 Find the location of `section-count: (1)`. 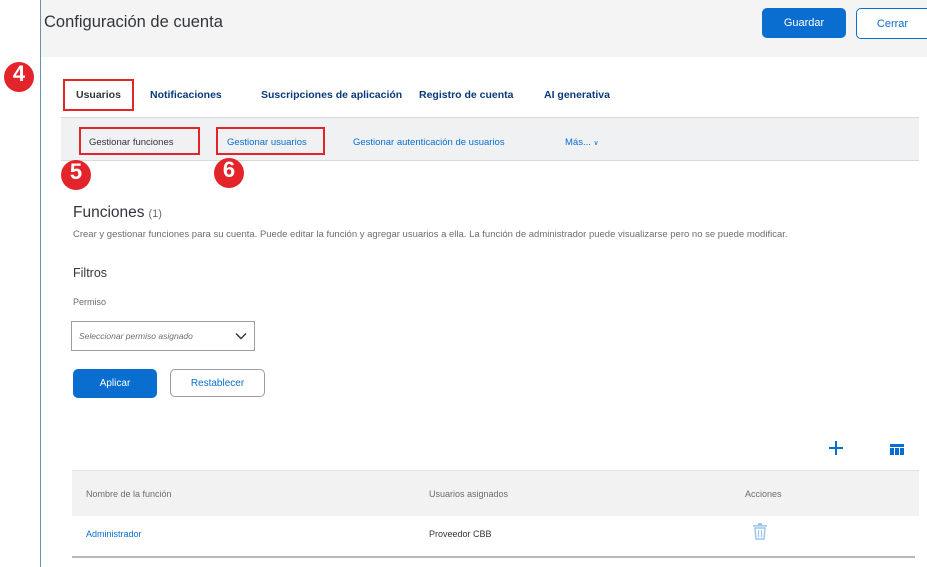

section-count: (1) is located at coordinates (155, 214).